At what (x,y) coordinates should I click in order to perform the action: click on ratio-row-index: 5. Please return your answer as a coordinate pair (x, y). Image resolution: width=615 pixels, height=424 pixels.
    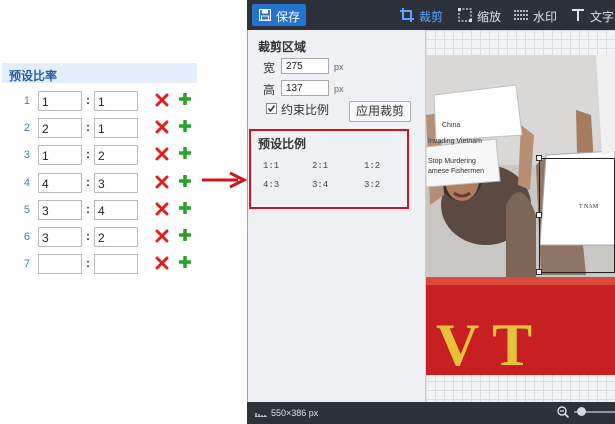
    Looking at the image, I should click on (26, 210).